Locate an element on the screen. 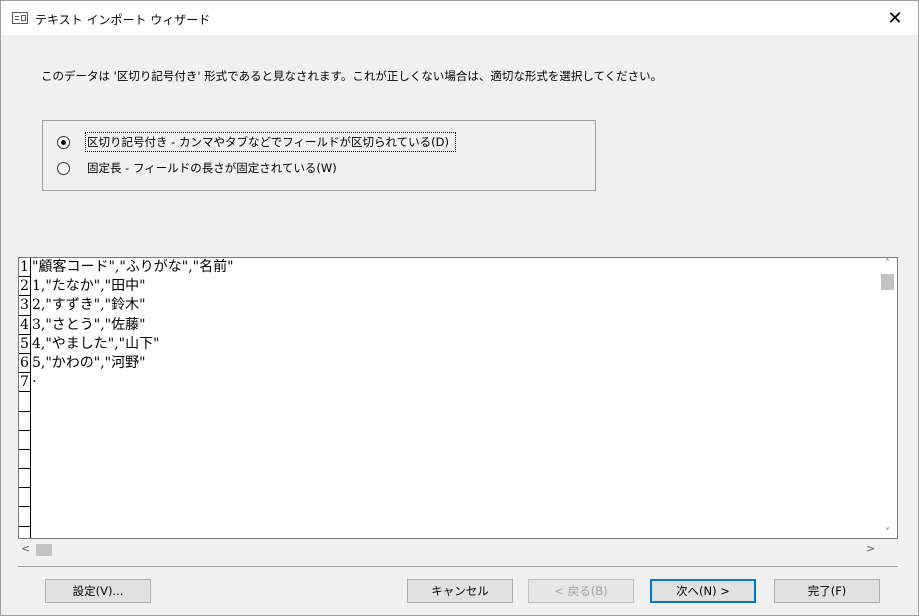 The image size is (919, 616). vertical-scrollbar: ˄ ˅ is located at coordinates (887, 398).